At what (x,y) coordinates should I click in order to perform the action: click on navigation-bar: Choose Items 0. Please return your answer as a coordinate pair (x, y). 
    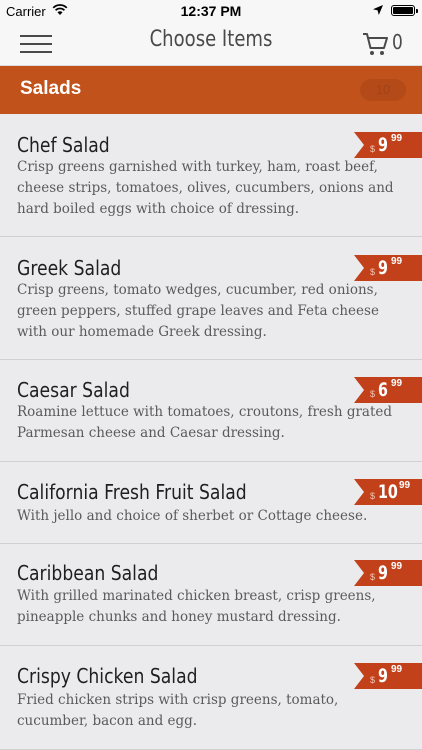
    Looking at the image, I should click on (211, 44).